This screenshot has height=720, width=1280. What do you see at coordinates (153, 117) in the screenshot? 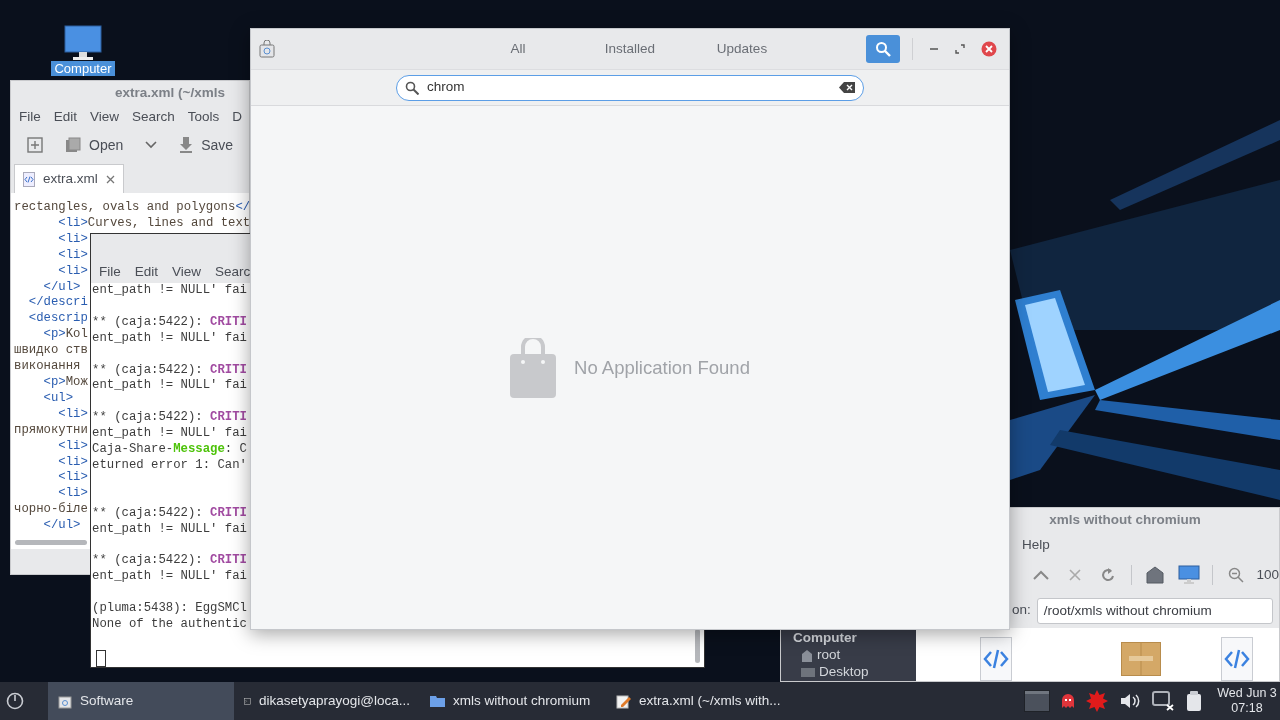
I see `menu-item: Search` at bounding box center [153, 117].